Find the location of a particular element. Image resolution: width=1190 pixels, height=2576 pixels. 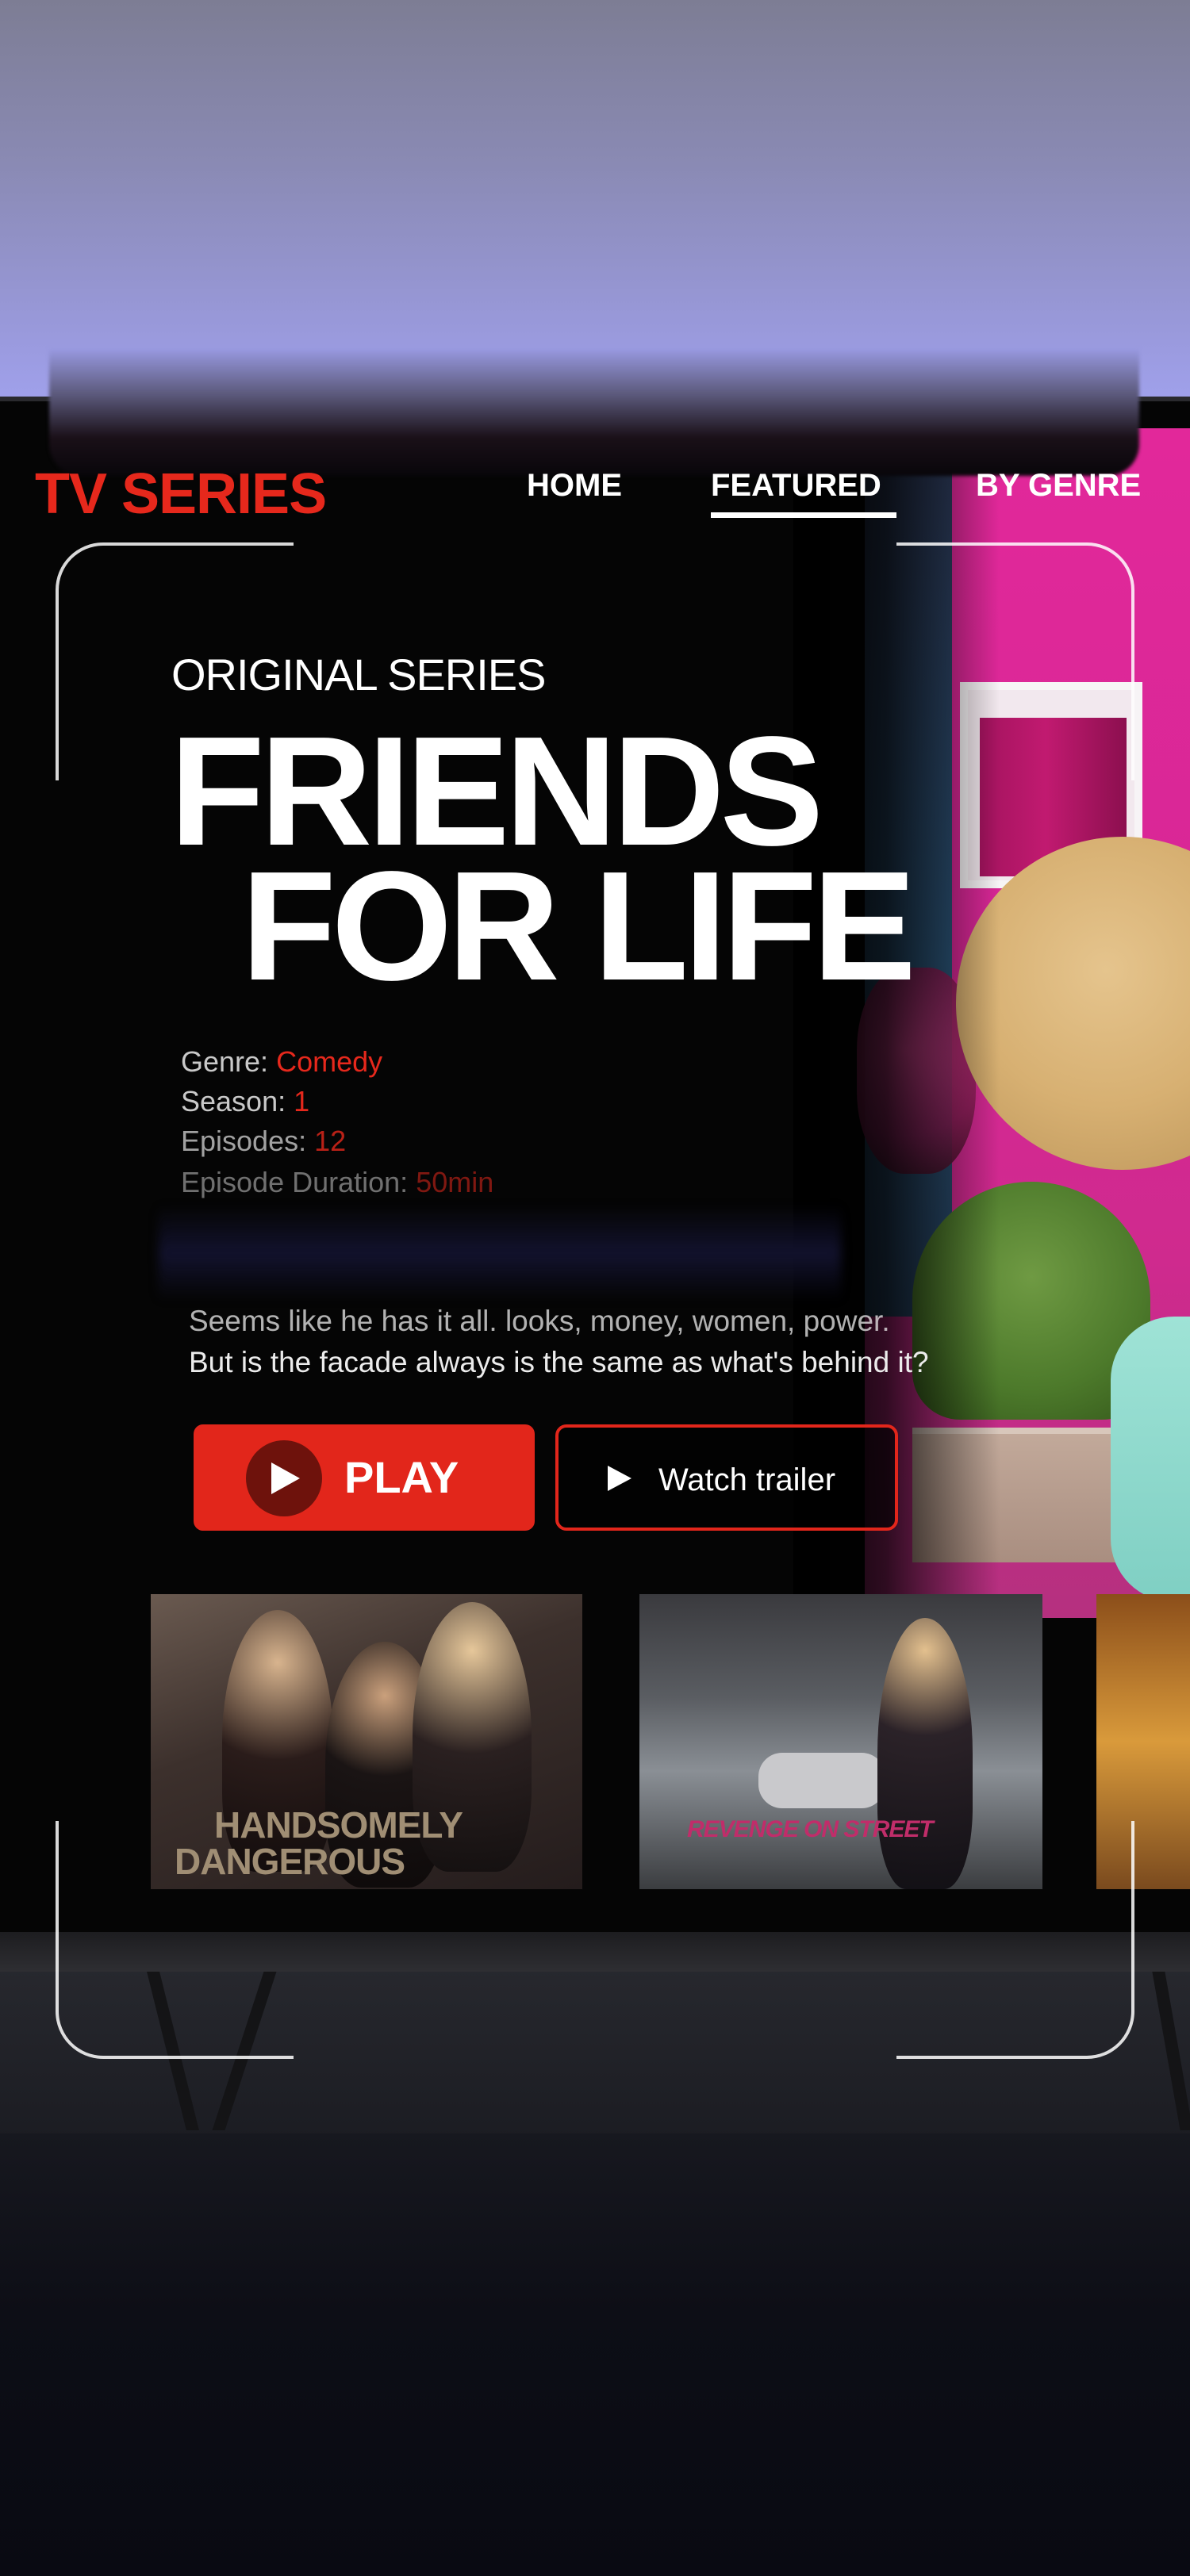

nav-item-featured: FEATURED is located at coordinates (796, 486).